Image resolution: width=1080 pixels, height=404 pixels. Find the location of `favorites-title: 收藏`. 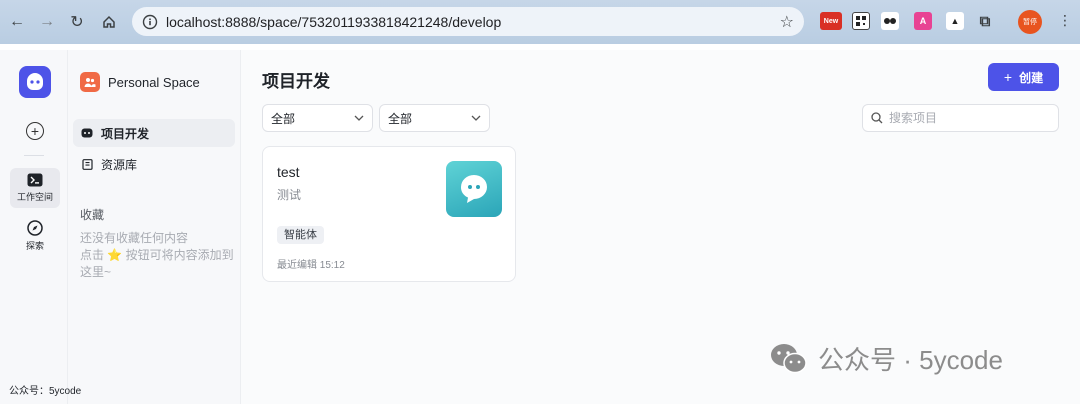

favorites-title: 收藏 is located at coordinates (92, 215).